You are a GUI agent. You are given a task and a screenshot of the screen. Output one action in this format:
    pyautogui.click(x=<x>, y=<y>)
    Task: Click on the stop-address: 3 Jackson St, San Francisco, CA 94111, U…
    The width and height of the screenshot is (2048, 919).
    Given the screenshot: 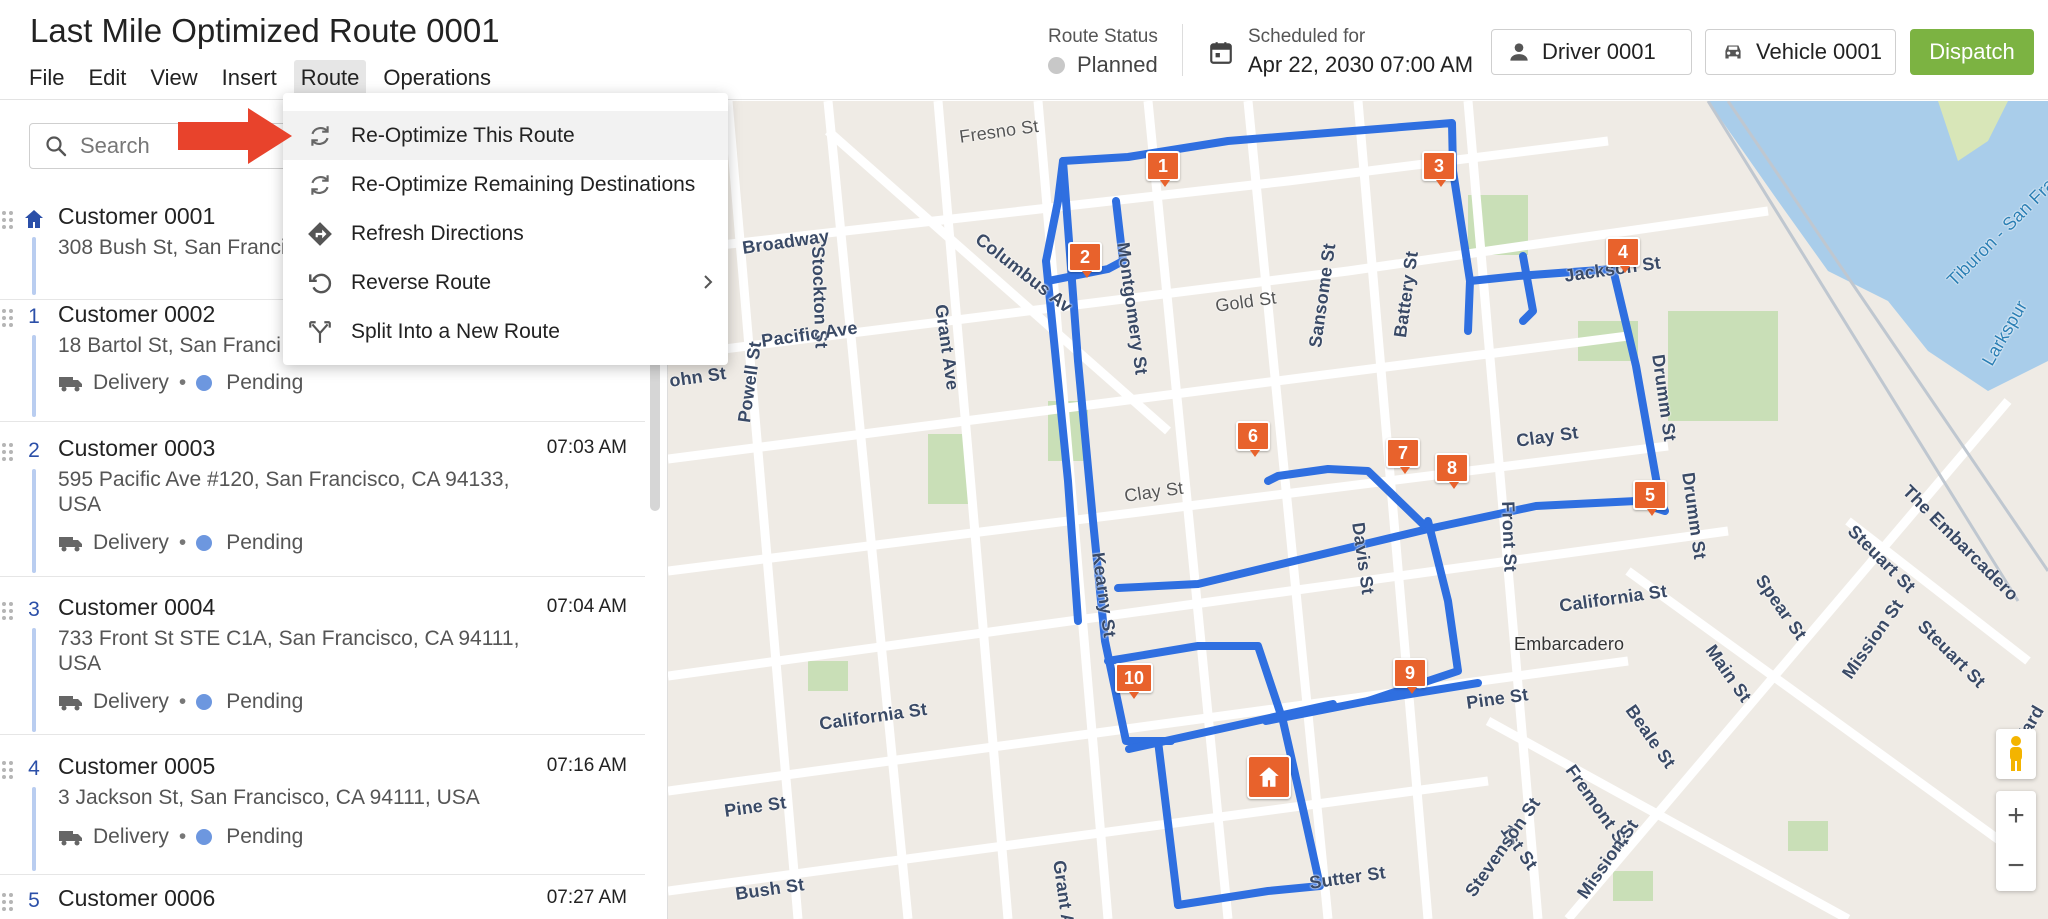 What is the action you would take?
    pyautogui.click(x=269, y=797)
    